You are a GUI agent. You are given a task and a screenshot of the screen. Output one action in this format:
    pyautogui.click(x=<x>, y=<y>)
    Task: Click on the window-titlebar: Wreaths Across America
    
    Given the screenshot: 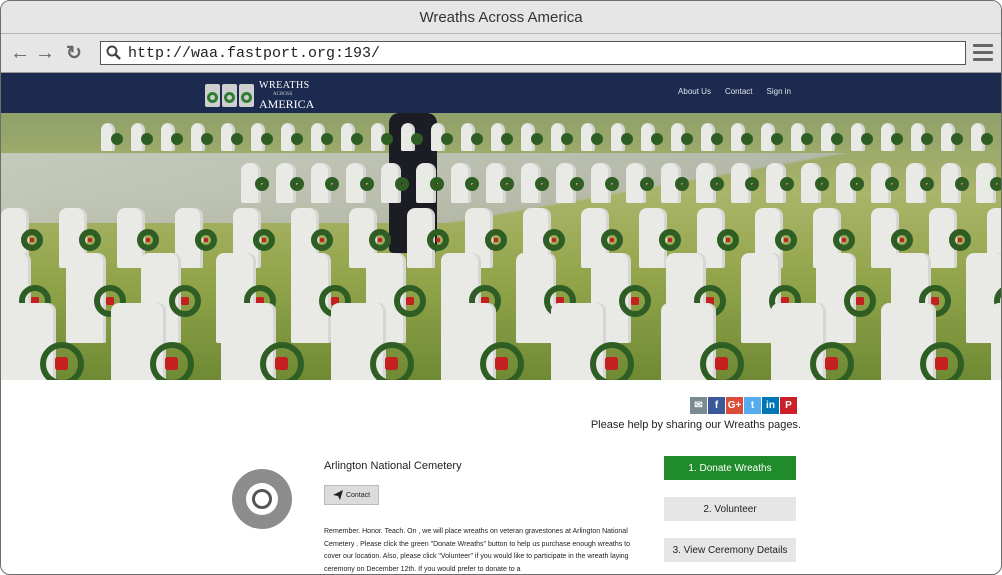 What is the action you would take?
    pyautogui.click(x=501, y=17)
    